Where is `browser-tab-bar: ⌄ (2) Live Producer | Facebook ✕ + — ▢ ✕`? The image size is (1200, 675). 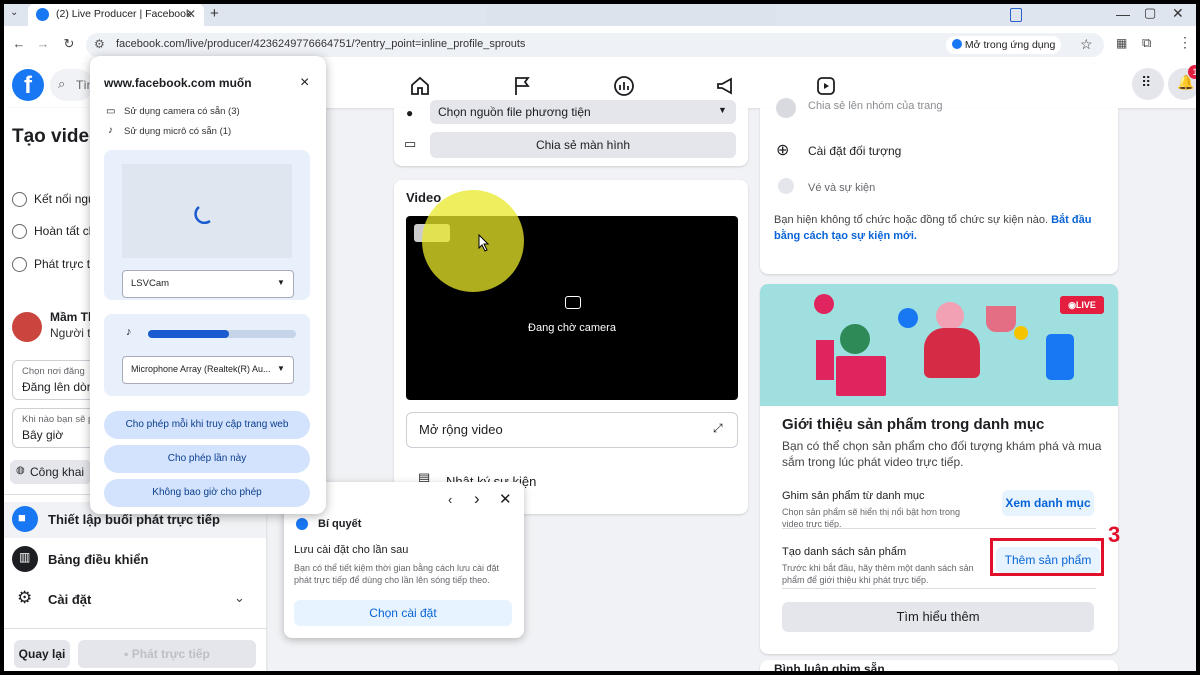
browser-tab-bar: ⌄ (2) Live Producer | Facebook ✕ + — ▢ ✕ is located at coordinates (600, 24).